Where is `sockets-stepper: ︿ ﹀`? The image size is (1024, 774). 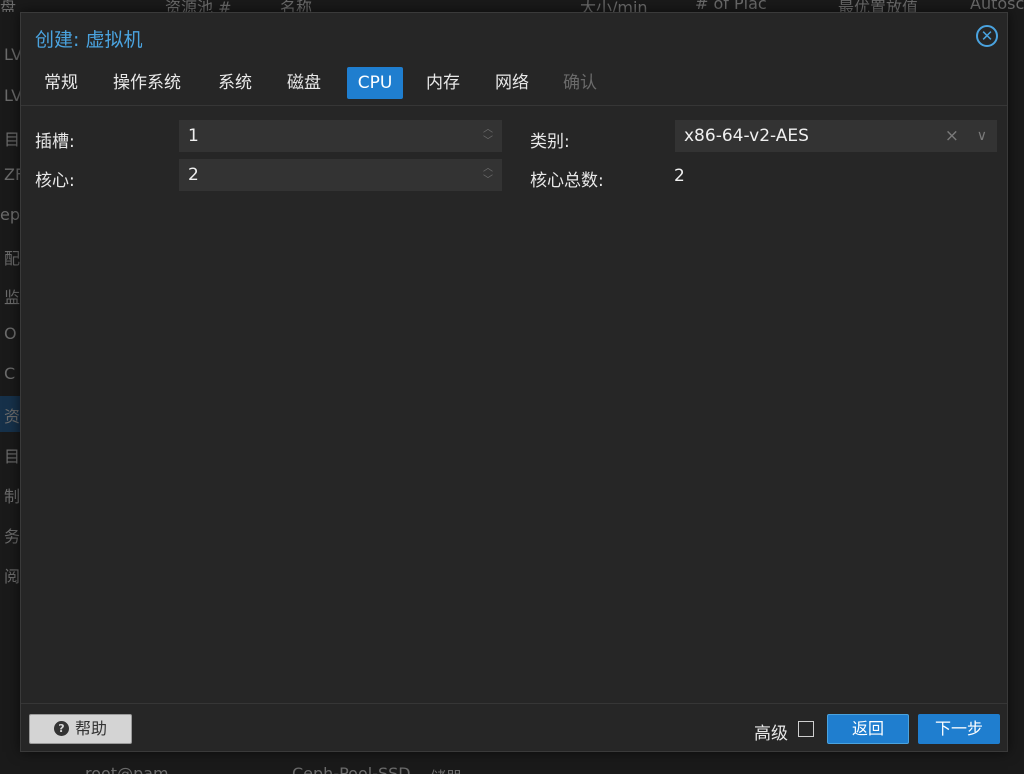
sockets-stepper: ︿ ﹀ is located at coordinates (488, 136).